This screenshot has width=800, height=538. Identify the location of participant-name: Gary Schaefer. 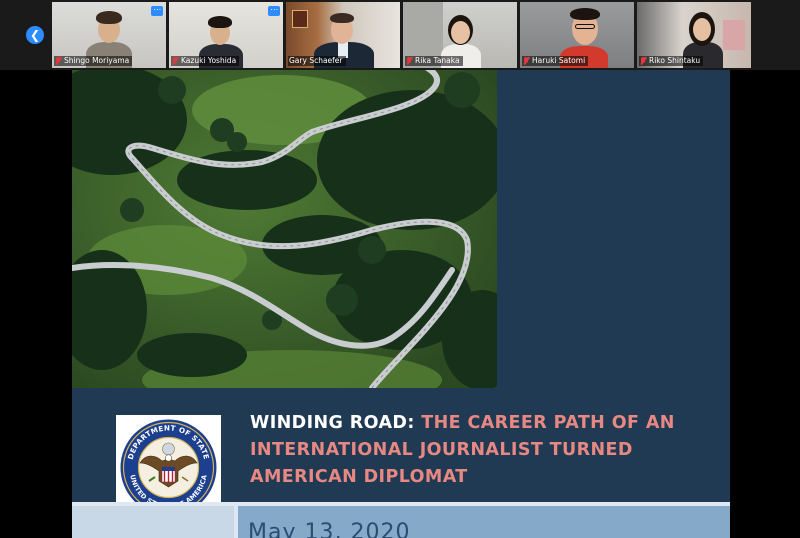
(316, 60).